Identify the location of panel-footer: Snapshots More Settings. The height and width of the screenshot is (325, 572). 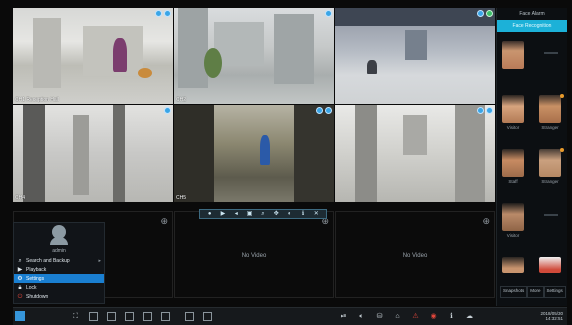
(532, 292).